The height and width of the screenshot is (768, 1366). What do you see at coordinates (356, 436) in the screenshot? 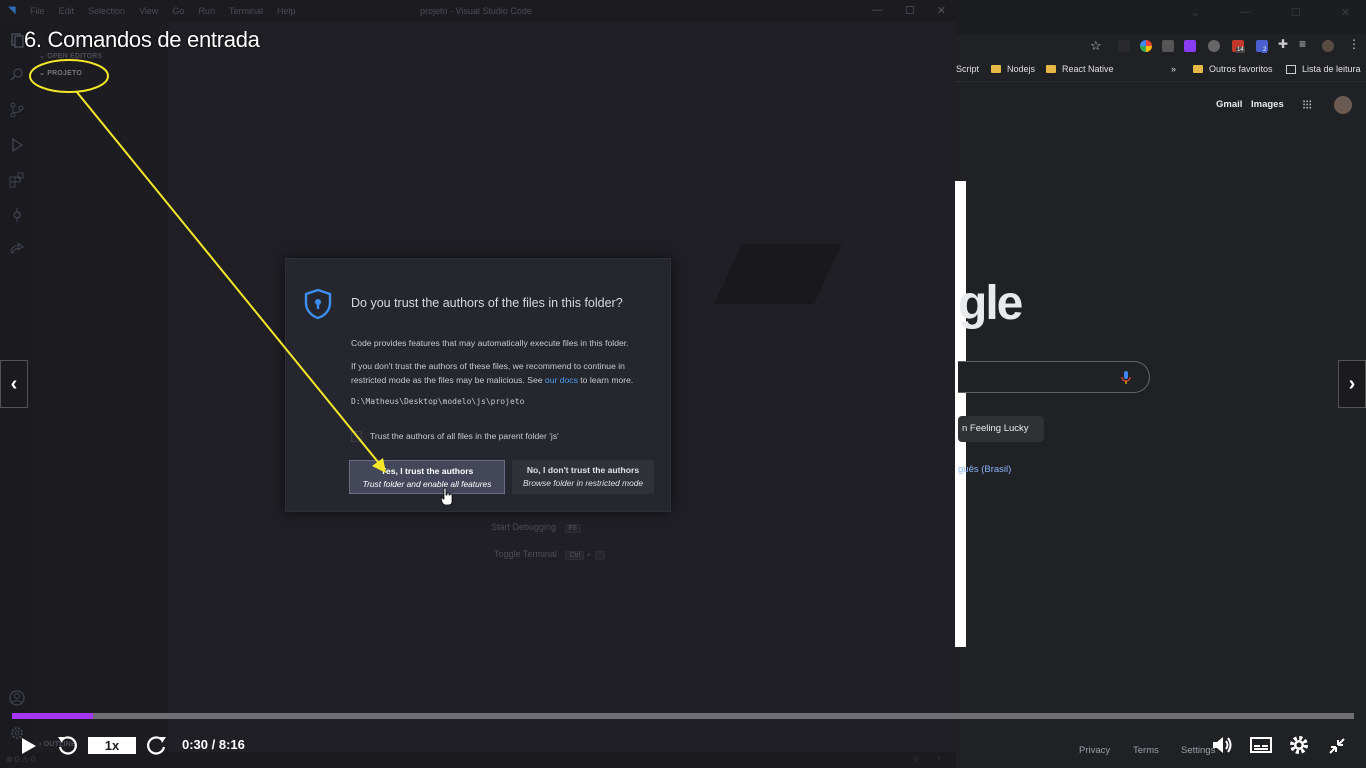
I see `parent-folder-checkbox` at bounding box center [356, 436].